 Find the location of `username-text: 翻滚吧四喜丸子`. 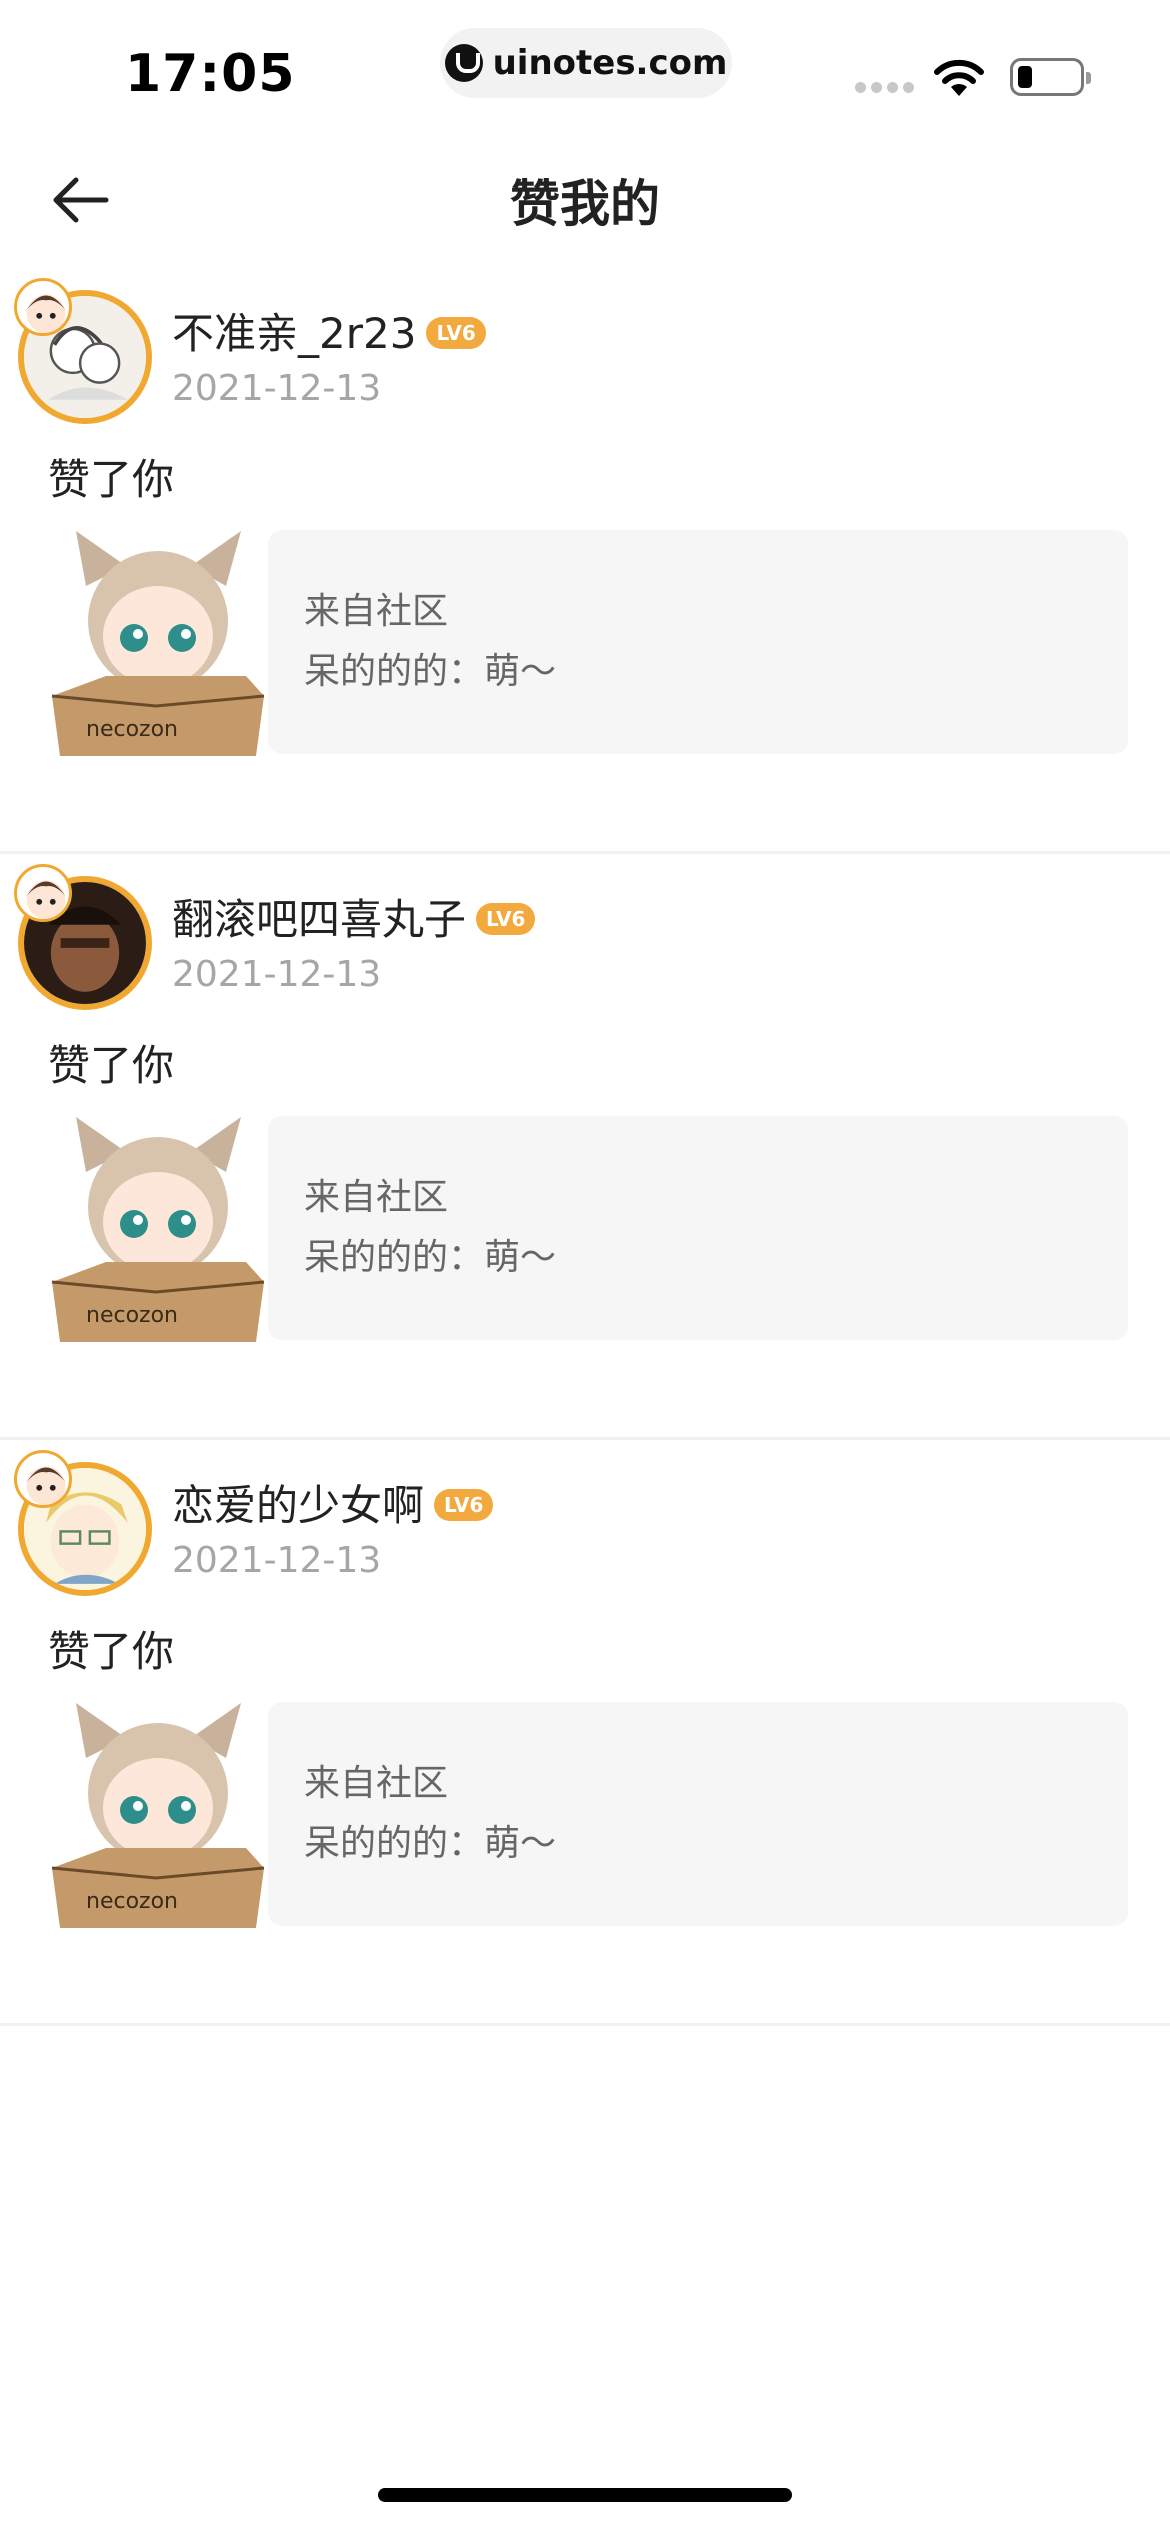

username-text: 翻滚吧四喜丸子 is located at coordinates (319, 919).